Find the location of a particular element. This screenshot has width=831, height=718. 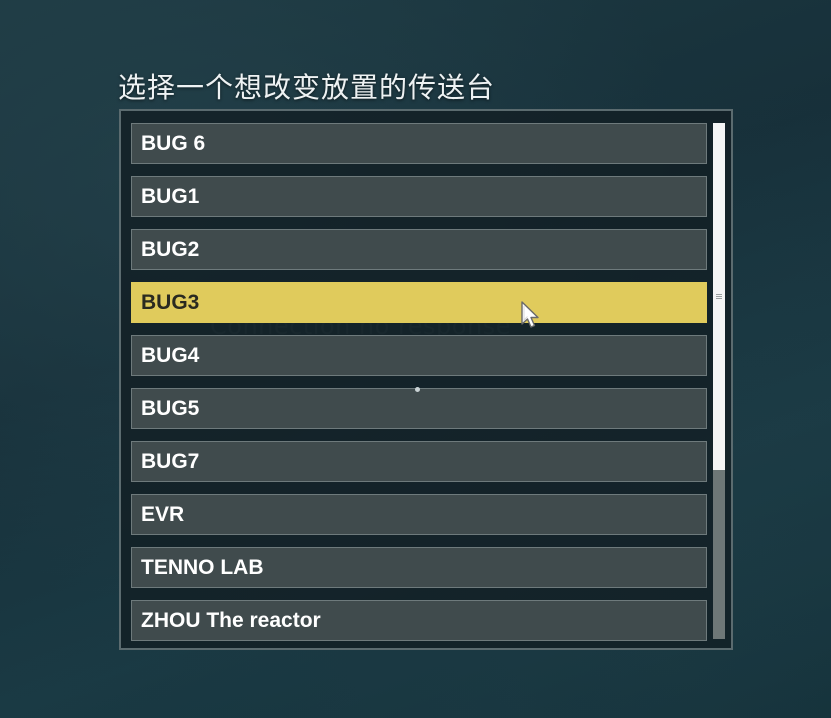

scrollbar-grip-icon is located at coordinates (719, 296).